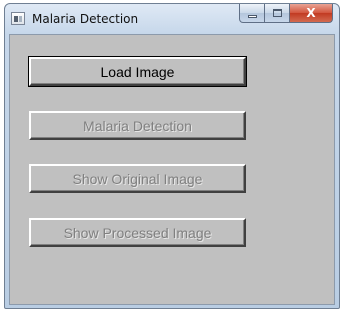  I want to click on close-button: X, so click(311, 13).